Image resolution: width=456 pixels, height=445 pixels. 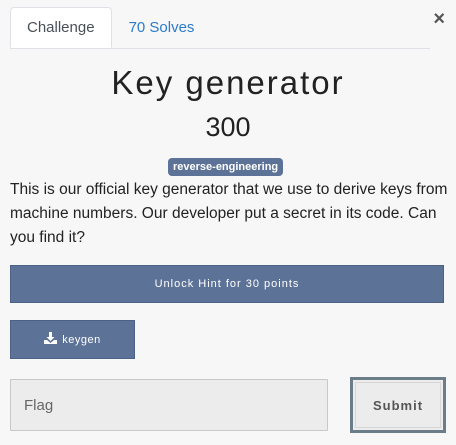 I want to click on unlock-hint-label: Unlock Hint for 30 points, so click(x=227, y=284).